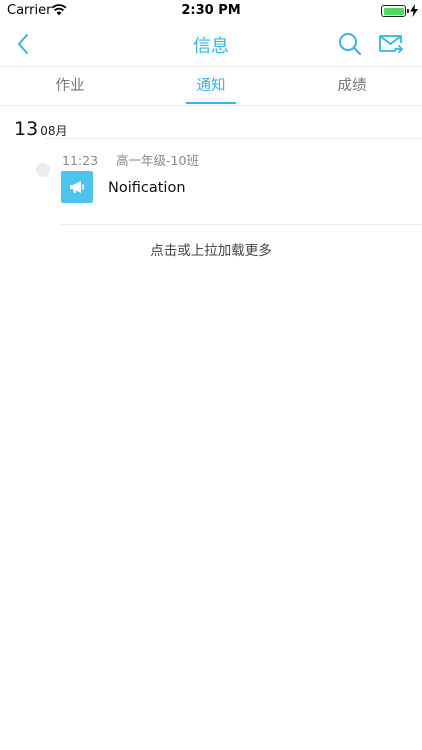 The image size is (422, 750). What do you see at coordinates (77, 187) in the screenshot?
I see `megaphone-icon` at bounding box center [77, 187].